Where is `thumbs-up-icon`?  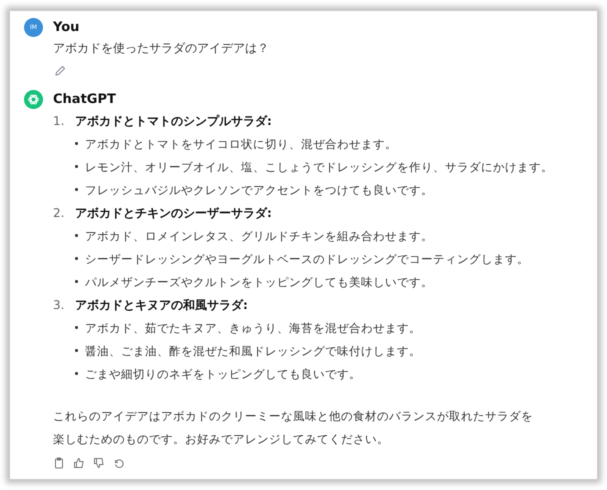 thumbs-up-icon is located at coordinates (79, 463).